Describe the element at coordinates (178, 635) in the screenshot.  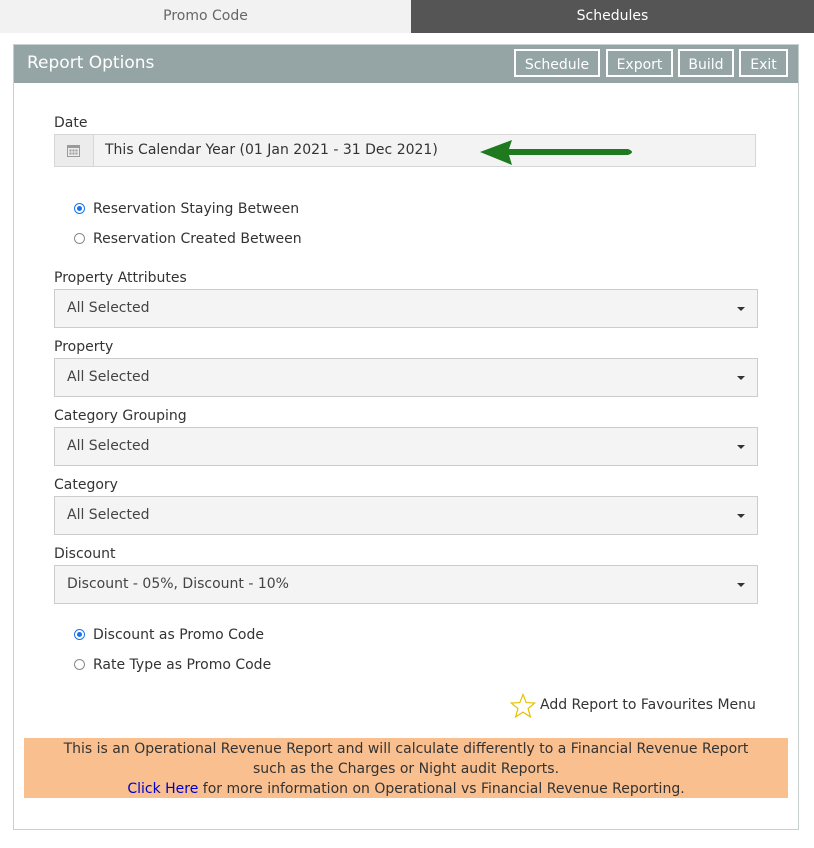
I see `radio-label: Discount as Promo Code` at that location.